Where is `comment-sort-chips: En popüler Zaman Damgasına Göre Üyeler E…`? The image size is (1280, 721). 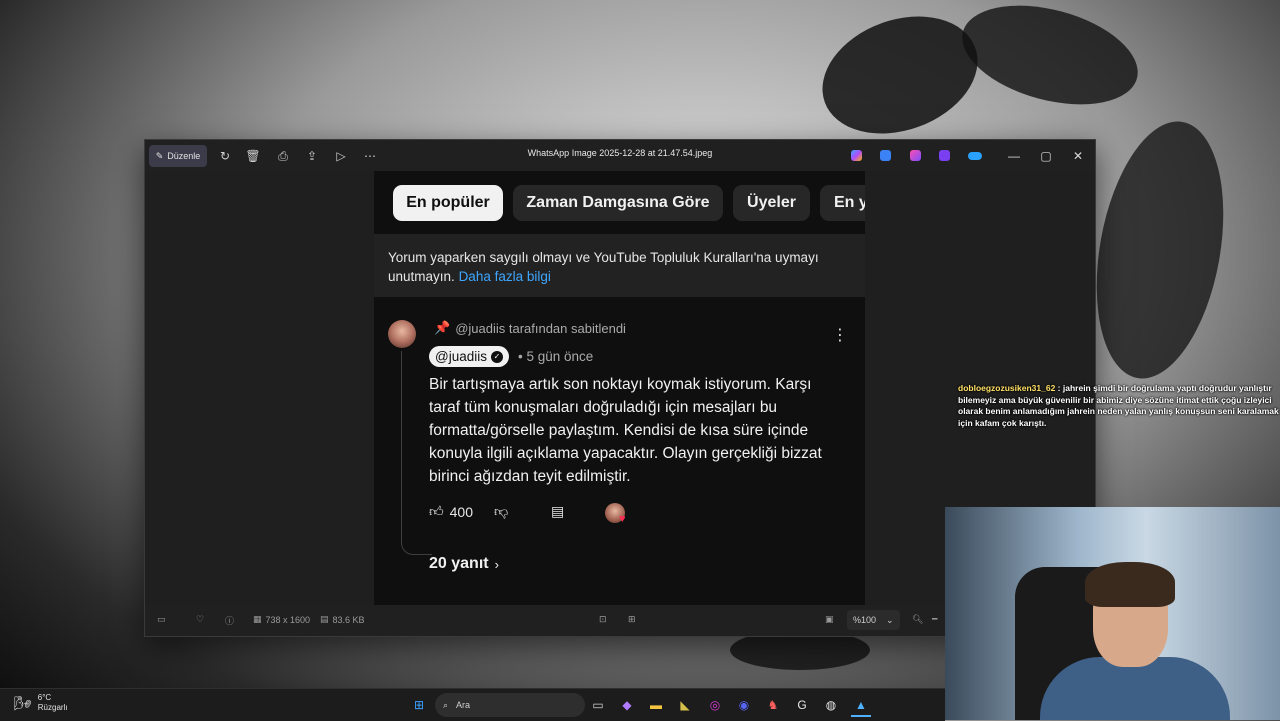
comment-sort-chips: En popüler Zaman Damgasına Göre Üyeler E… is located at coordinates (619, 202).